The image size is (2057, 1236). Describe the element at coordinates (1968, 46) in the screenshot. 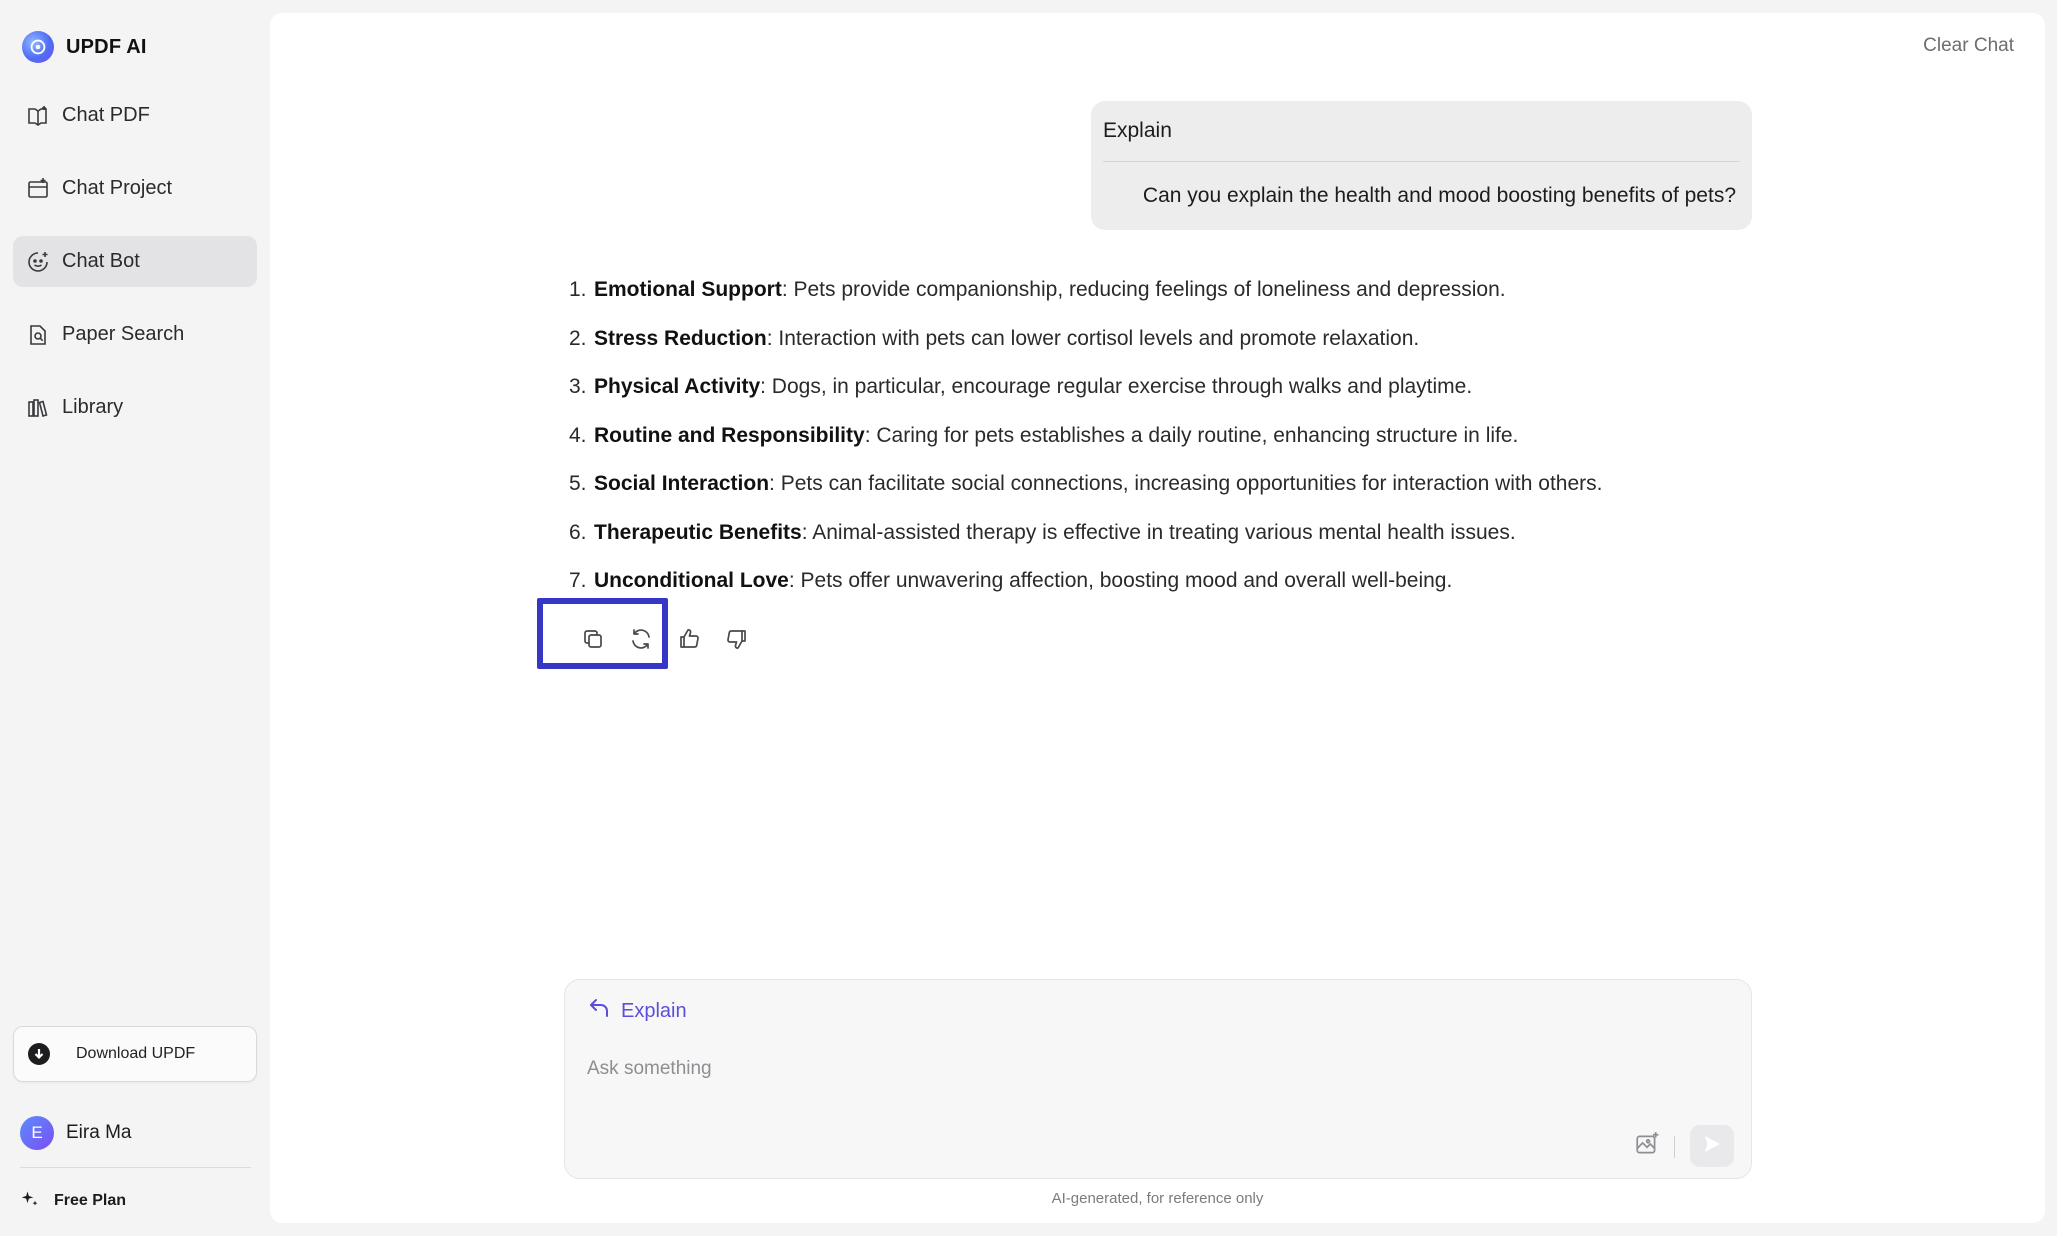

I see `clear-chat-button: Clear Chat` at that location.